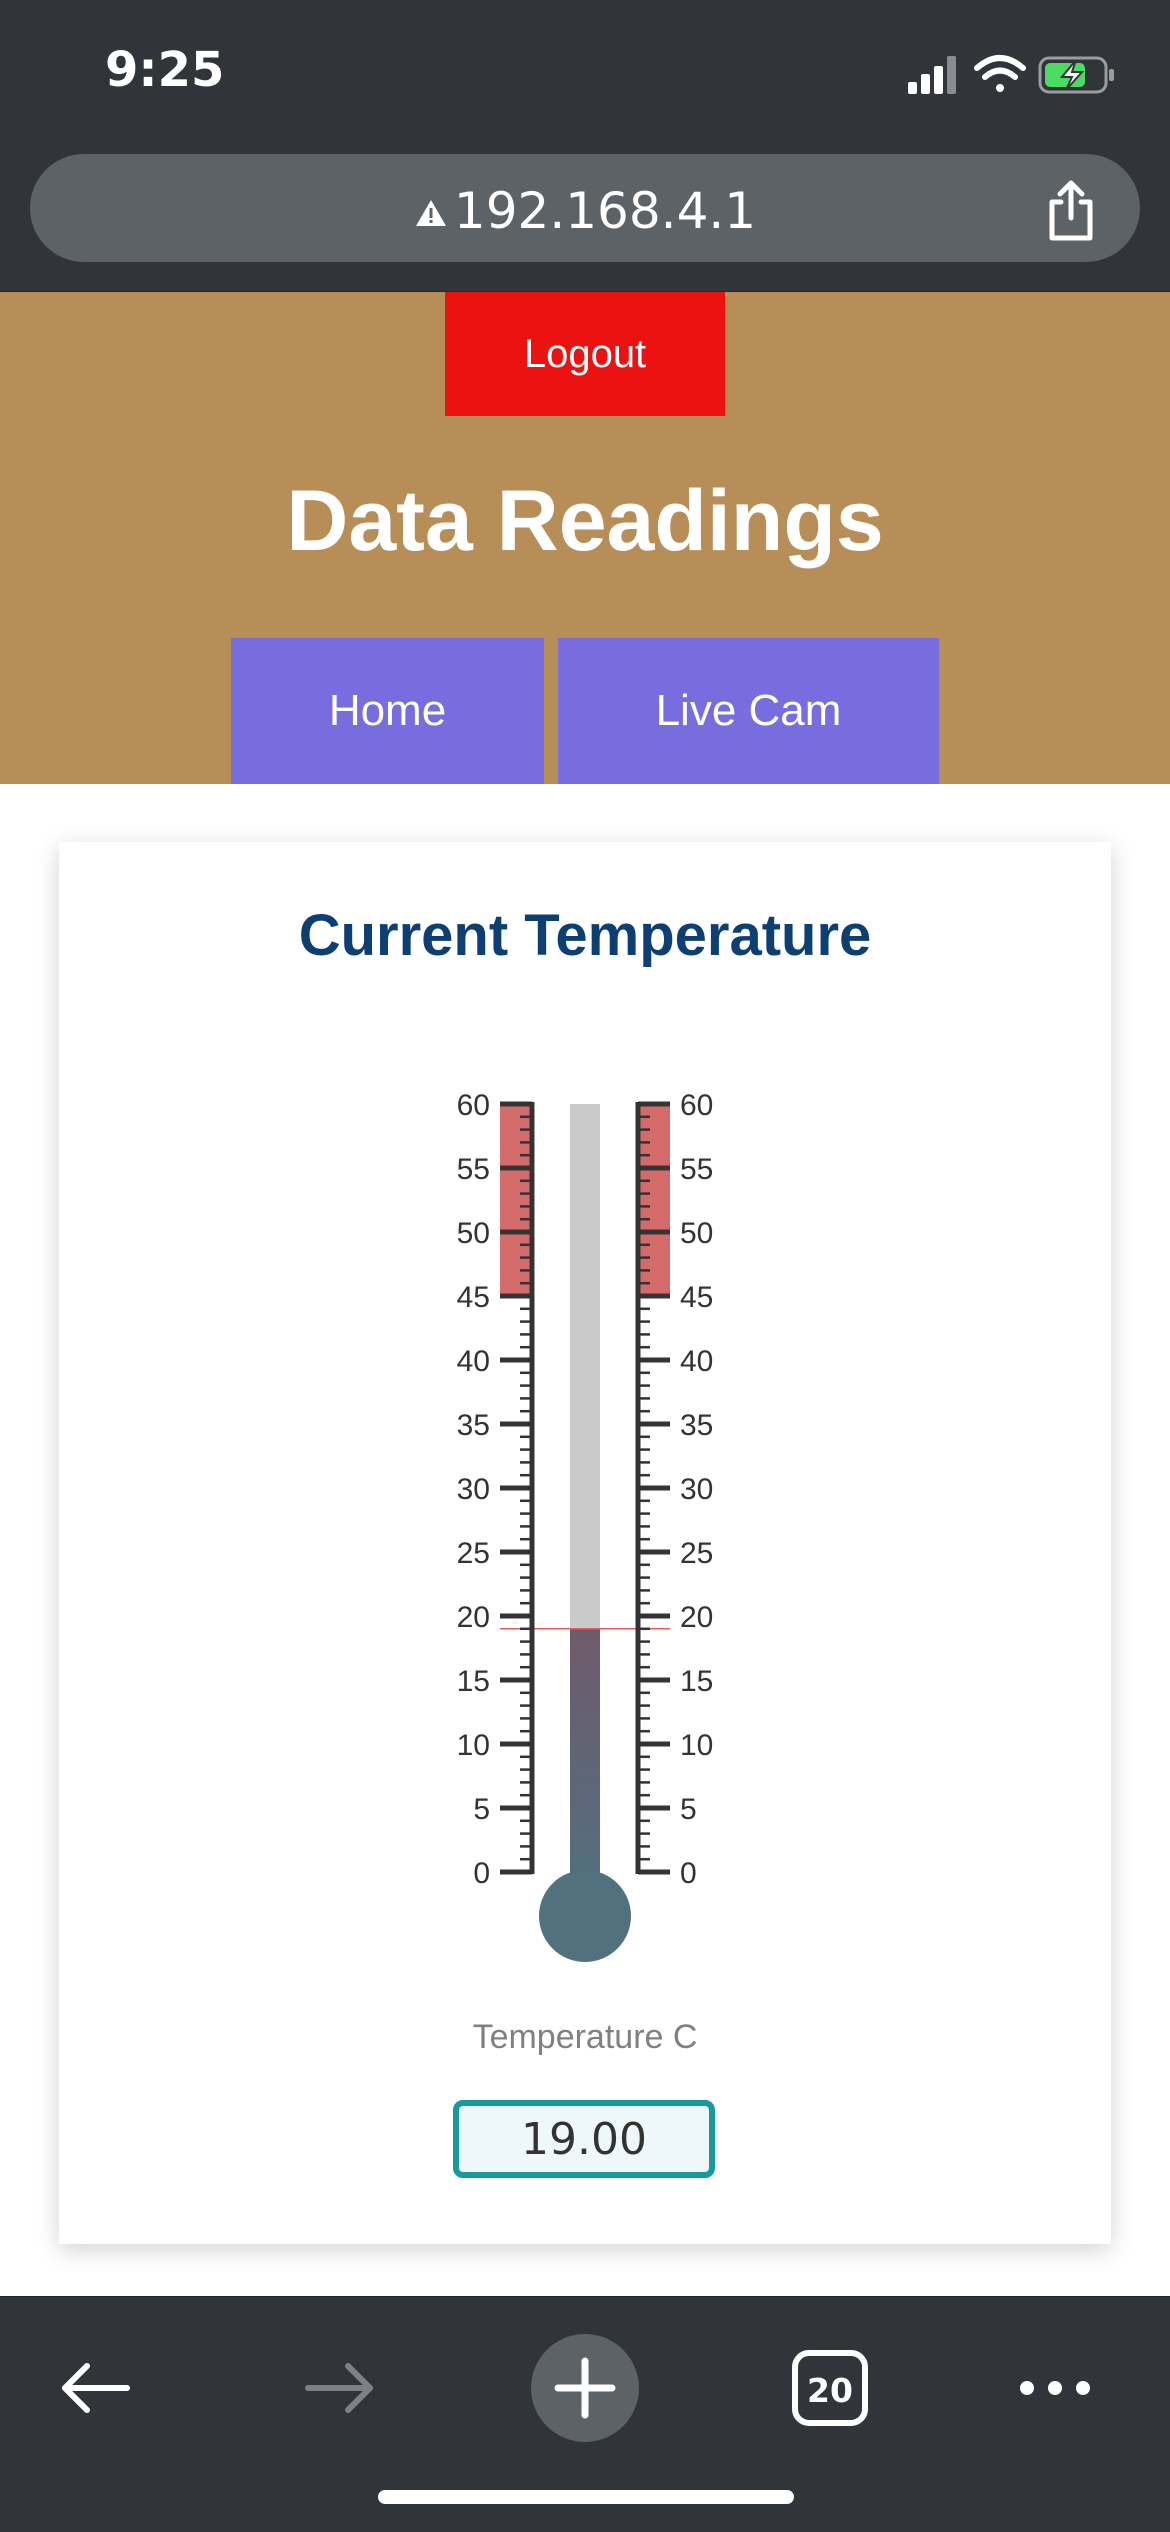 This screenshot has height=2532, width=1170. I want to click on tick-label-left: 30, so click(473, 1489).